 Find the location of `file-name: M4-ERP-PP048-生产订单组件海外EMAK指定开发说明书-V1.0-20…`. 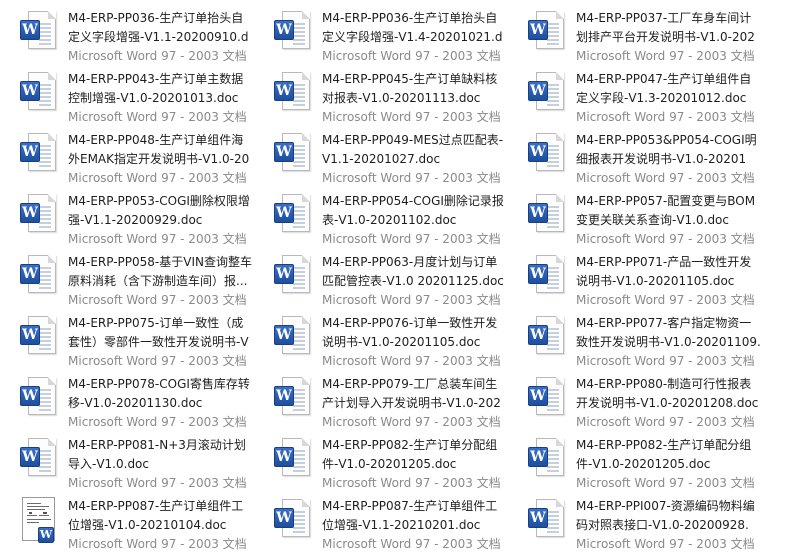

file-name: M4-ERP-PP048-生产订单组件海外EMAK指定开发说明书-V1.0-20… is located at coordinates (159, 149).